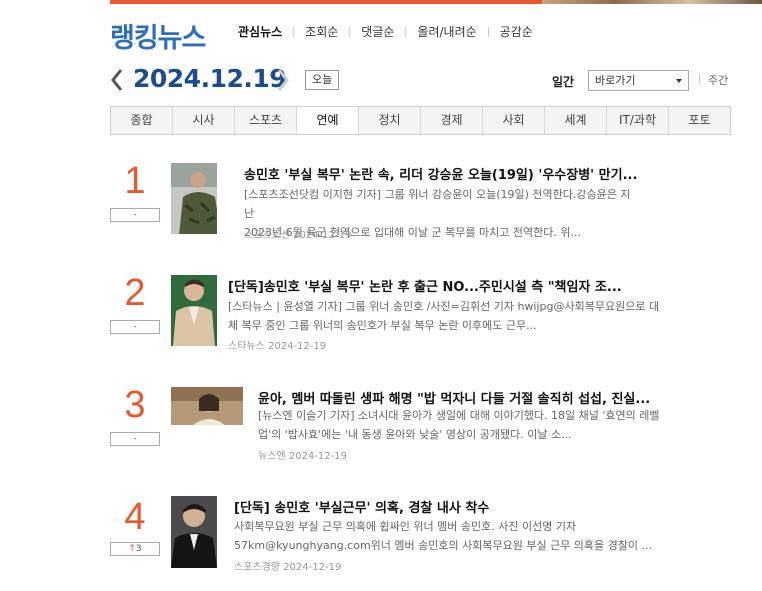 This screenshot has width=762, height=591. I want to click on top-banner-strip, so click(436, 2).